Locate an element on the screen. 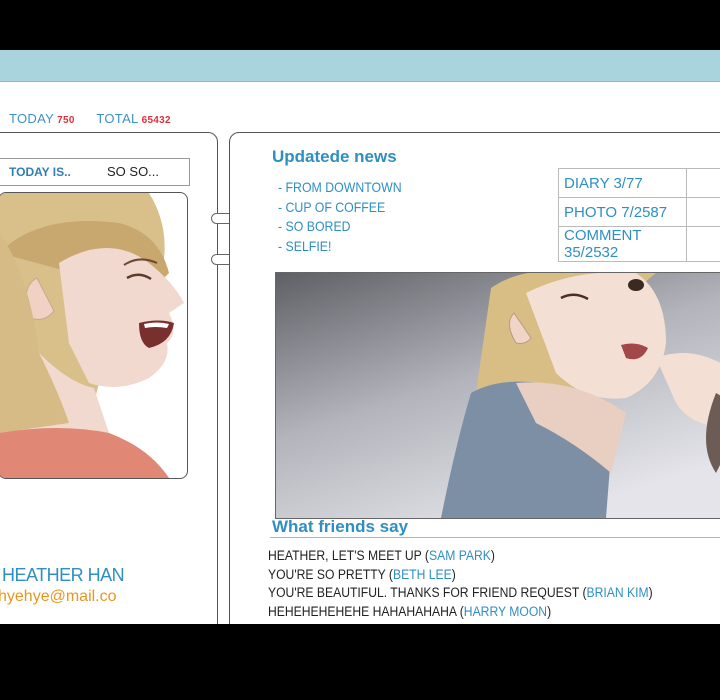 The width and height of the screenshot is (720, 700). news-title: Updatede news is located at coordinates (334, 156).